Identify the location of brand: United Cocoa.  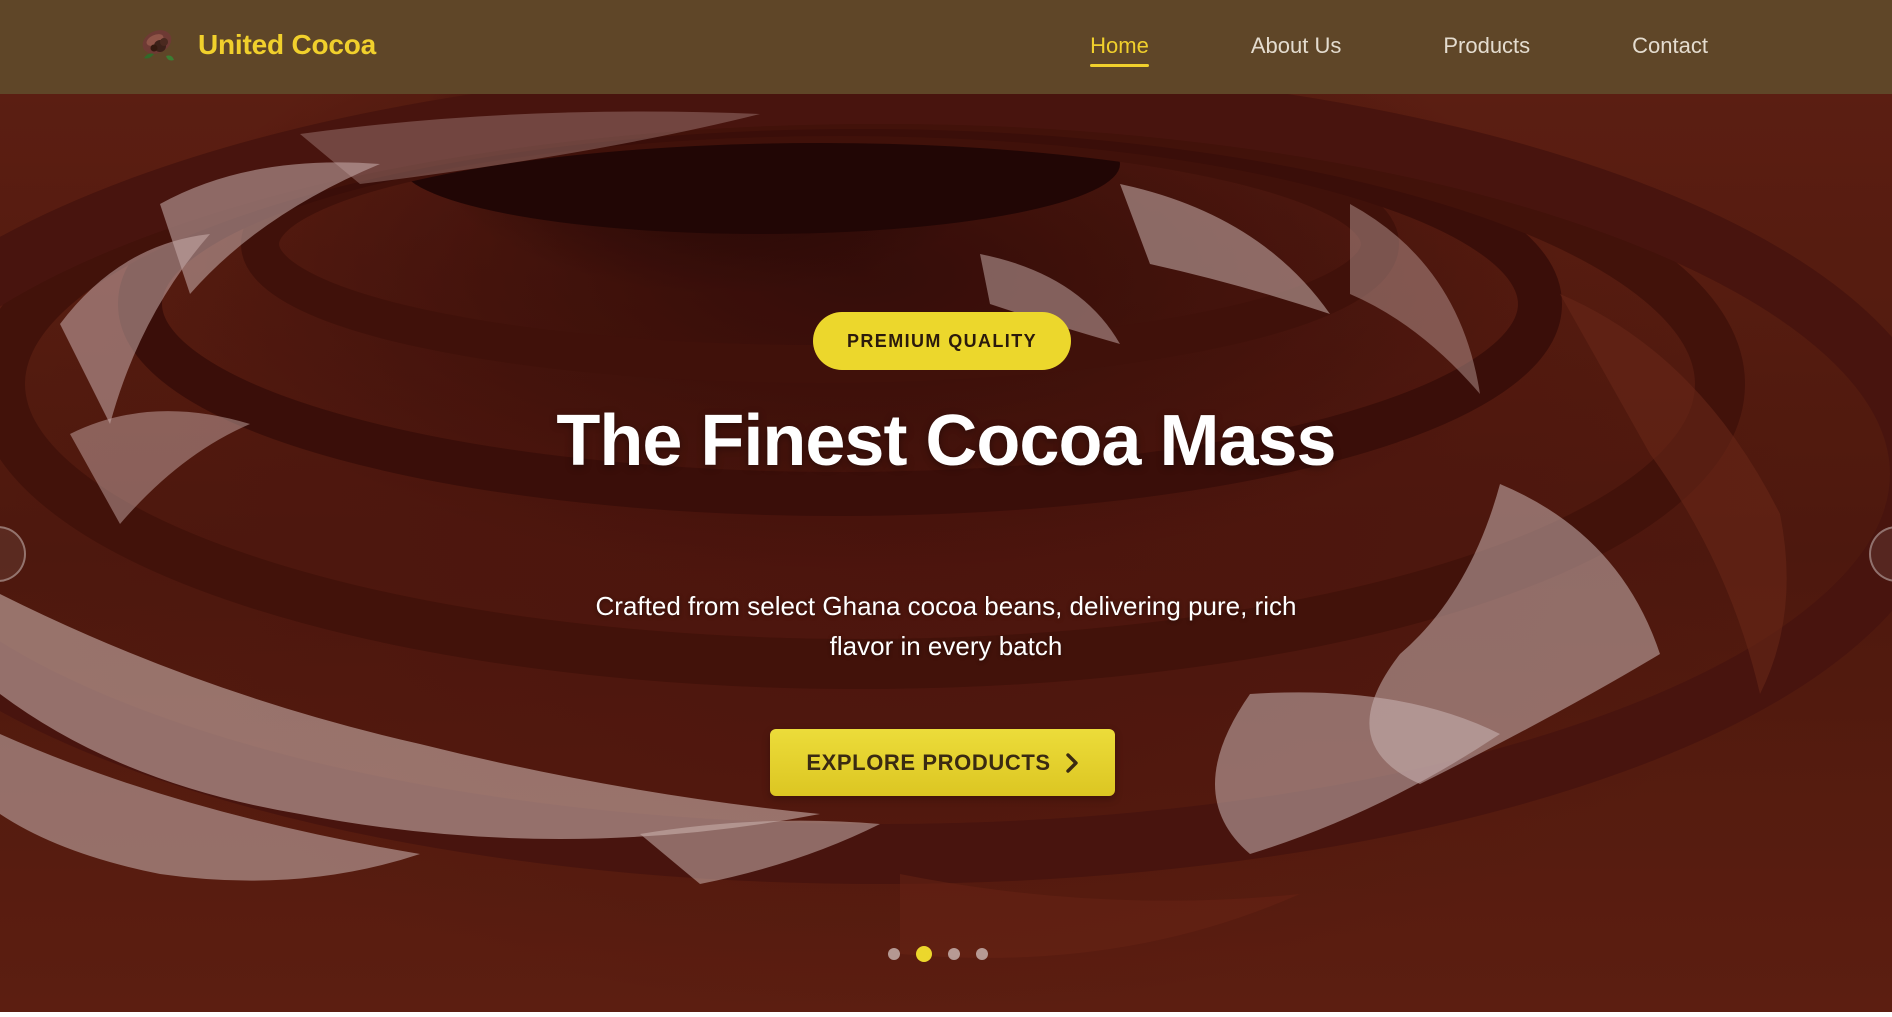
(255, 45).